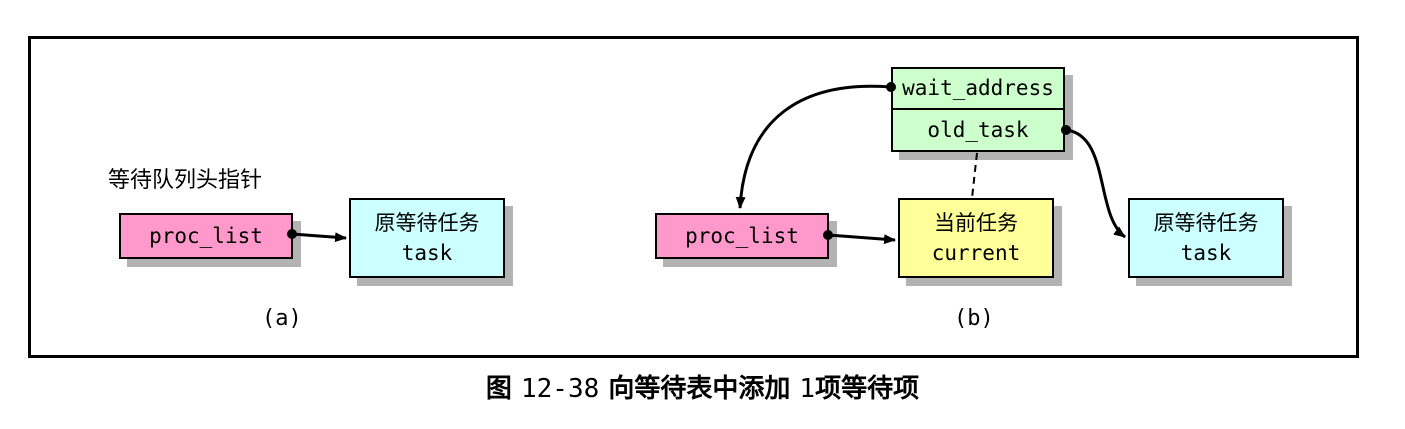 The width and height of the screenshot is (1405, 429). I want to click on figure-count: 1, so click(807, 389).